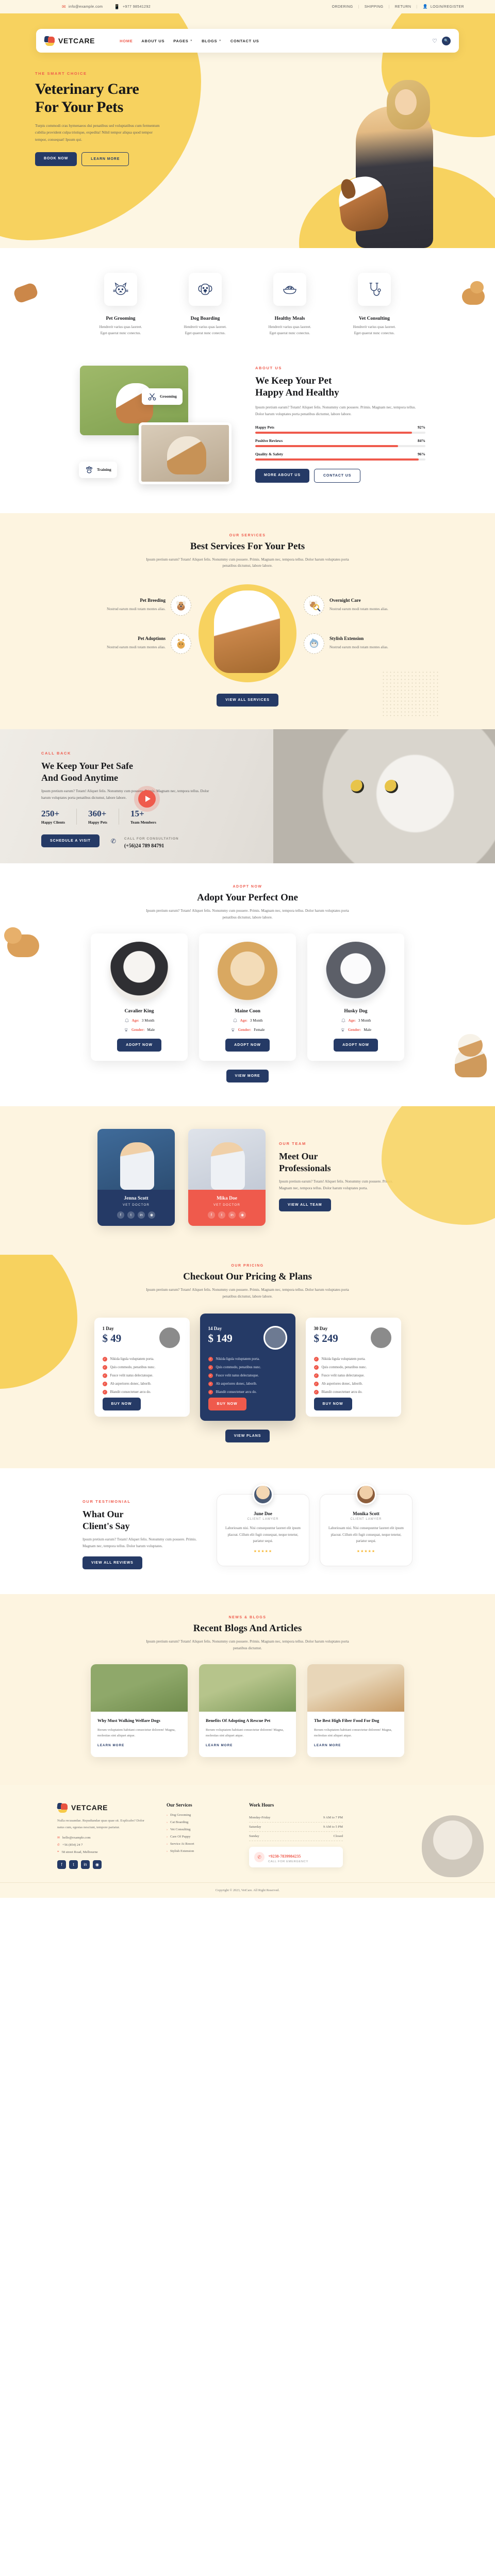  Describe the element at coordinates (235, 1021) in the screenshot. I see `bell-icon` at that location.